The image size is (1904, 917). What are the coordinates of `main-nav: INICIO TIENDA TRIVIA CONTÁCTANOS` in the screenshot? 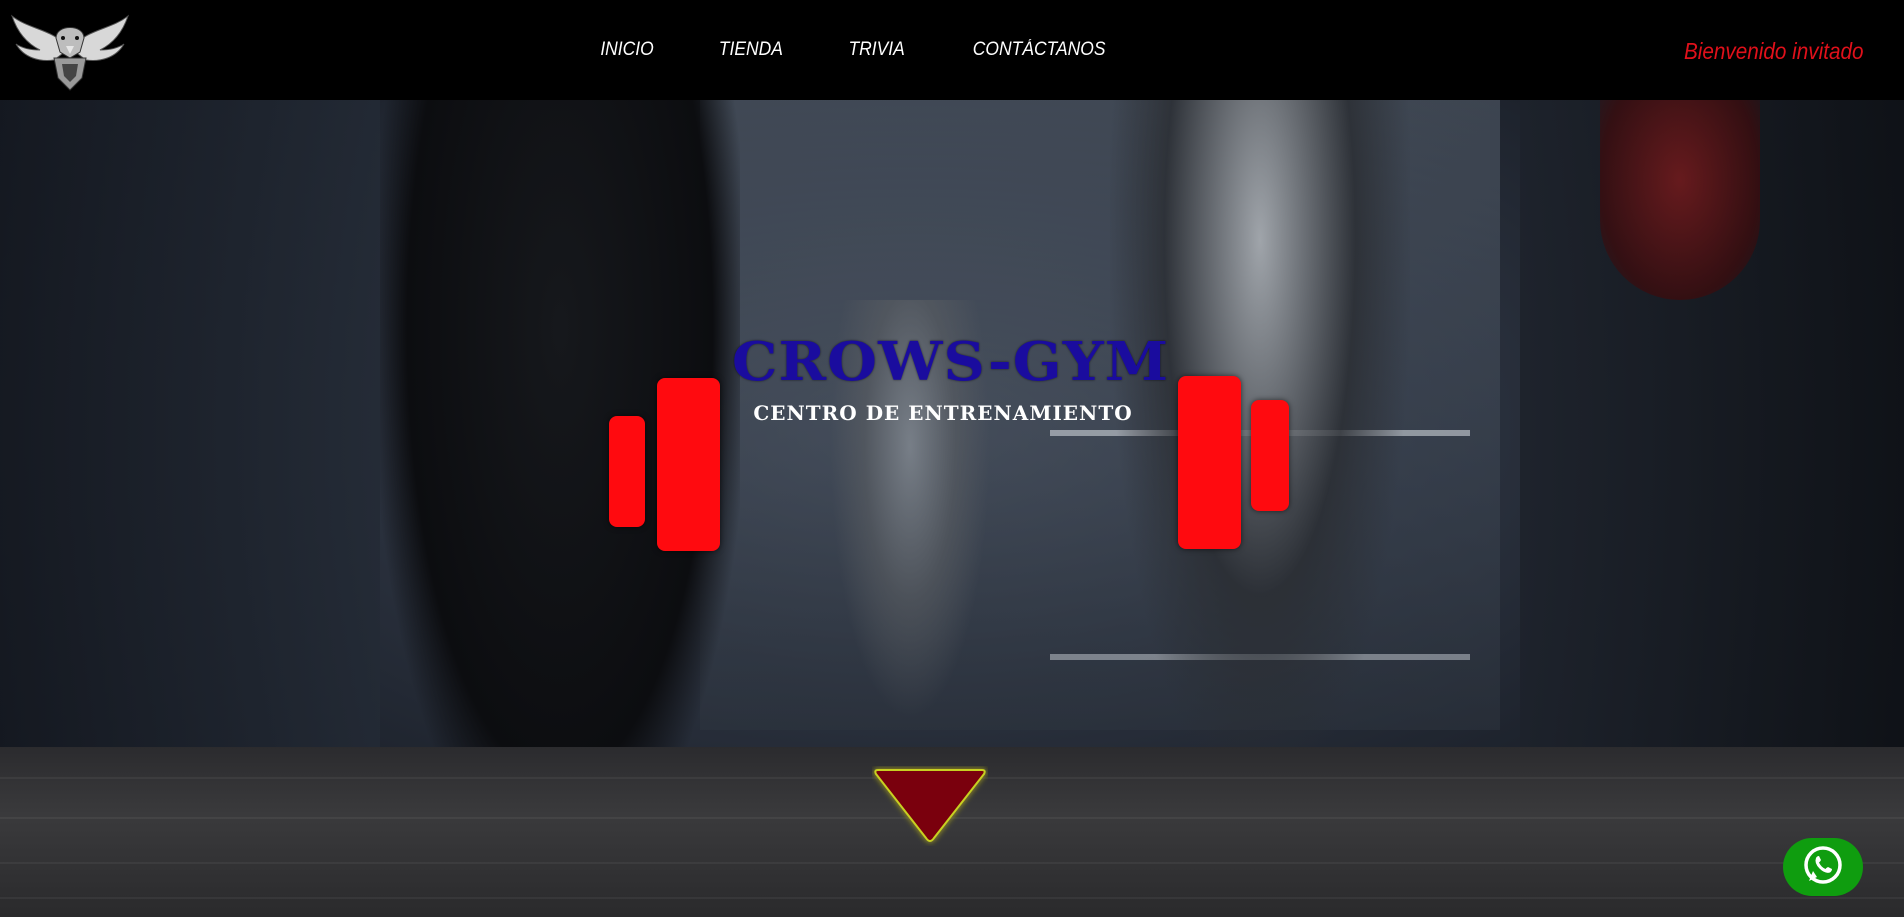 It's located at (952, 50).